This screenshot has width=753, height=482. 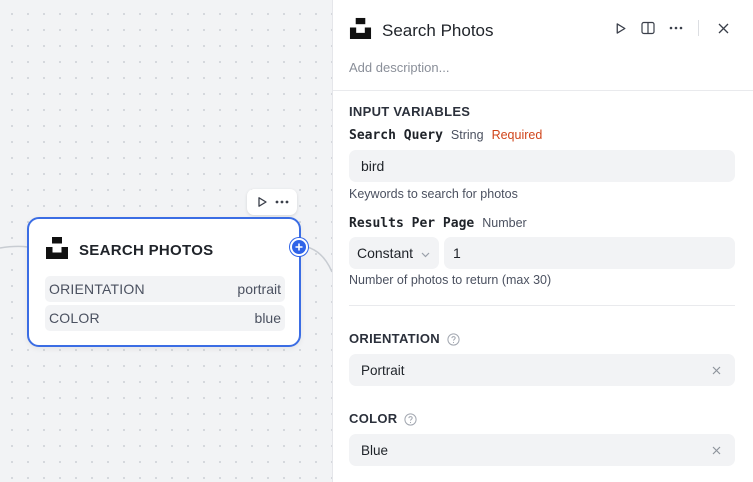 What do you see at coordinates (373, 418) in the screenshot?
I see `color-label: COLOR` at bounding box center [373, 418].